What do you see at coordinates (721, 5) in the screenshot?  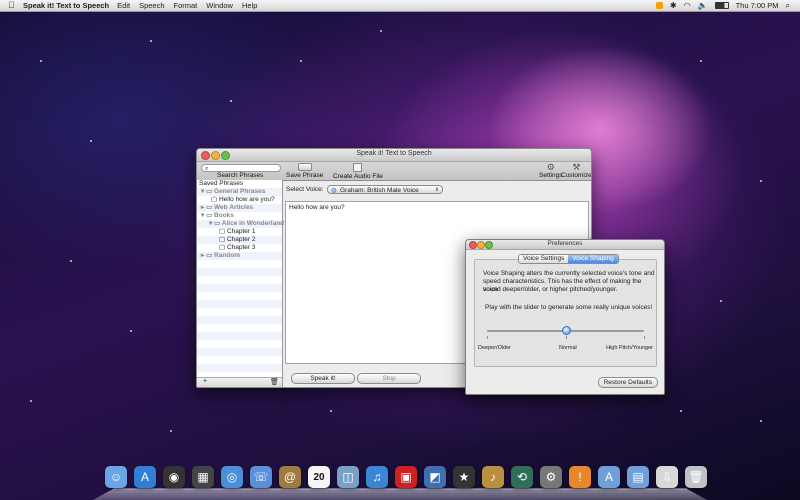 I see `battery-icon` at bounding box center [721, 5].